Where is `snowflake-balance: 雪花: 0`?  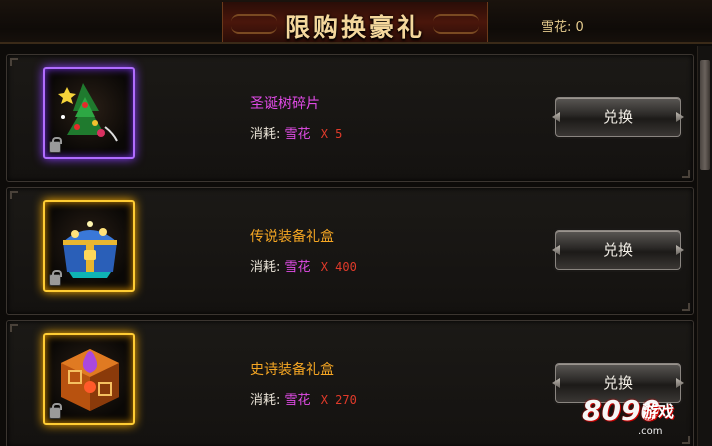 snowflake-balance: 雪花: 0 is located at coordinates (562, 27).